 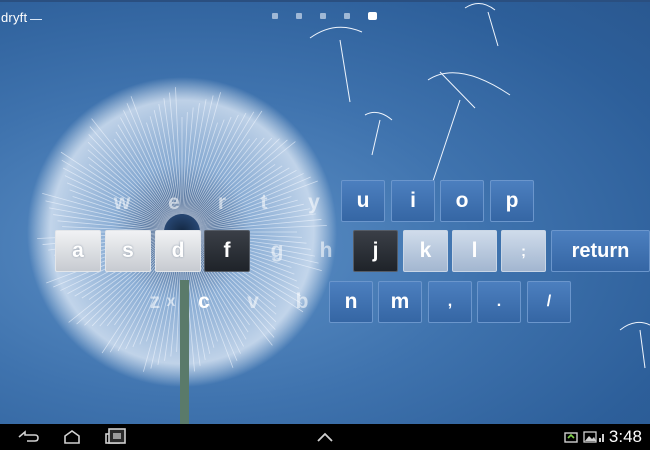 What do you see at coordinates (302, 302) in the screenshot?
I see `key-b: b` at bounding box center [302, 302].